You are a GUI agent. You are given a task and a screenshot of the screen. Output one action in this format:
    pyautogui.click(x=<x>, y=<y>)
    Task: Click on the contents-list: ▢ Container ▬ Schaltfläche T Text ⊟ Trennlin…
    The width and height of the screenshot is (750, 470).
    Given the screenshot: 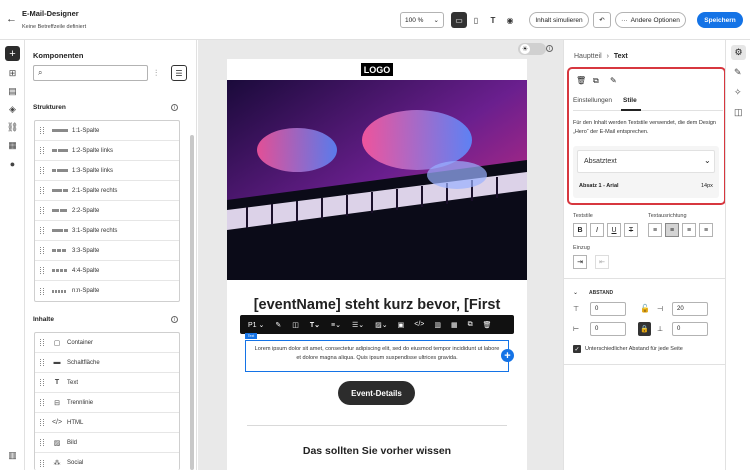 What is the action you would take?
    pyautogui.click(x=107, y=401)
    